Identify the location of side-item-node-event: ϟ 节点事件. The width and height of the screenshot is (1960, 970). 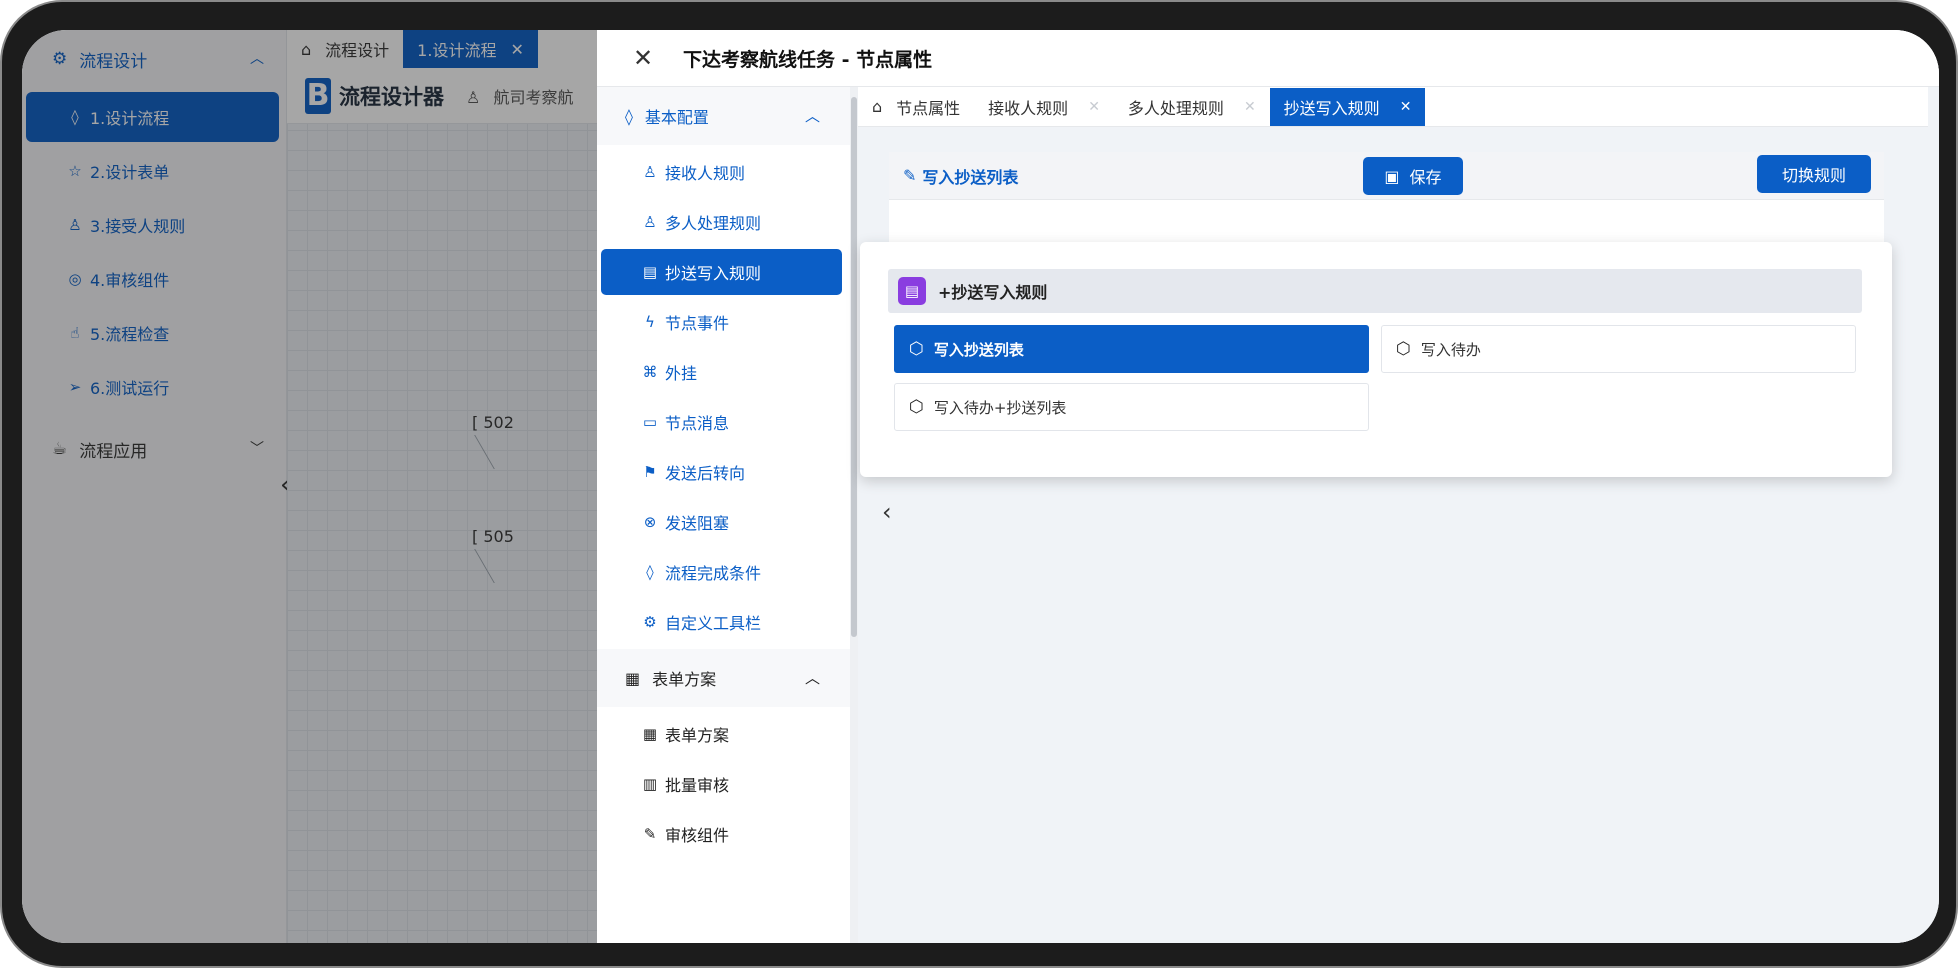
(721, 322).